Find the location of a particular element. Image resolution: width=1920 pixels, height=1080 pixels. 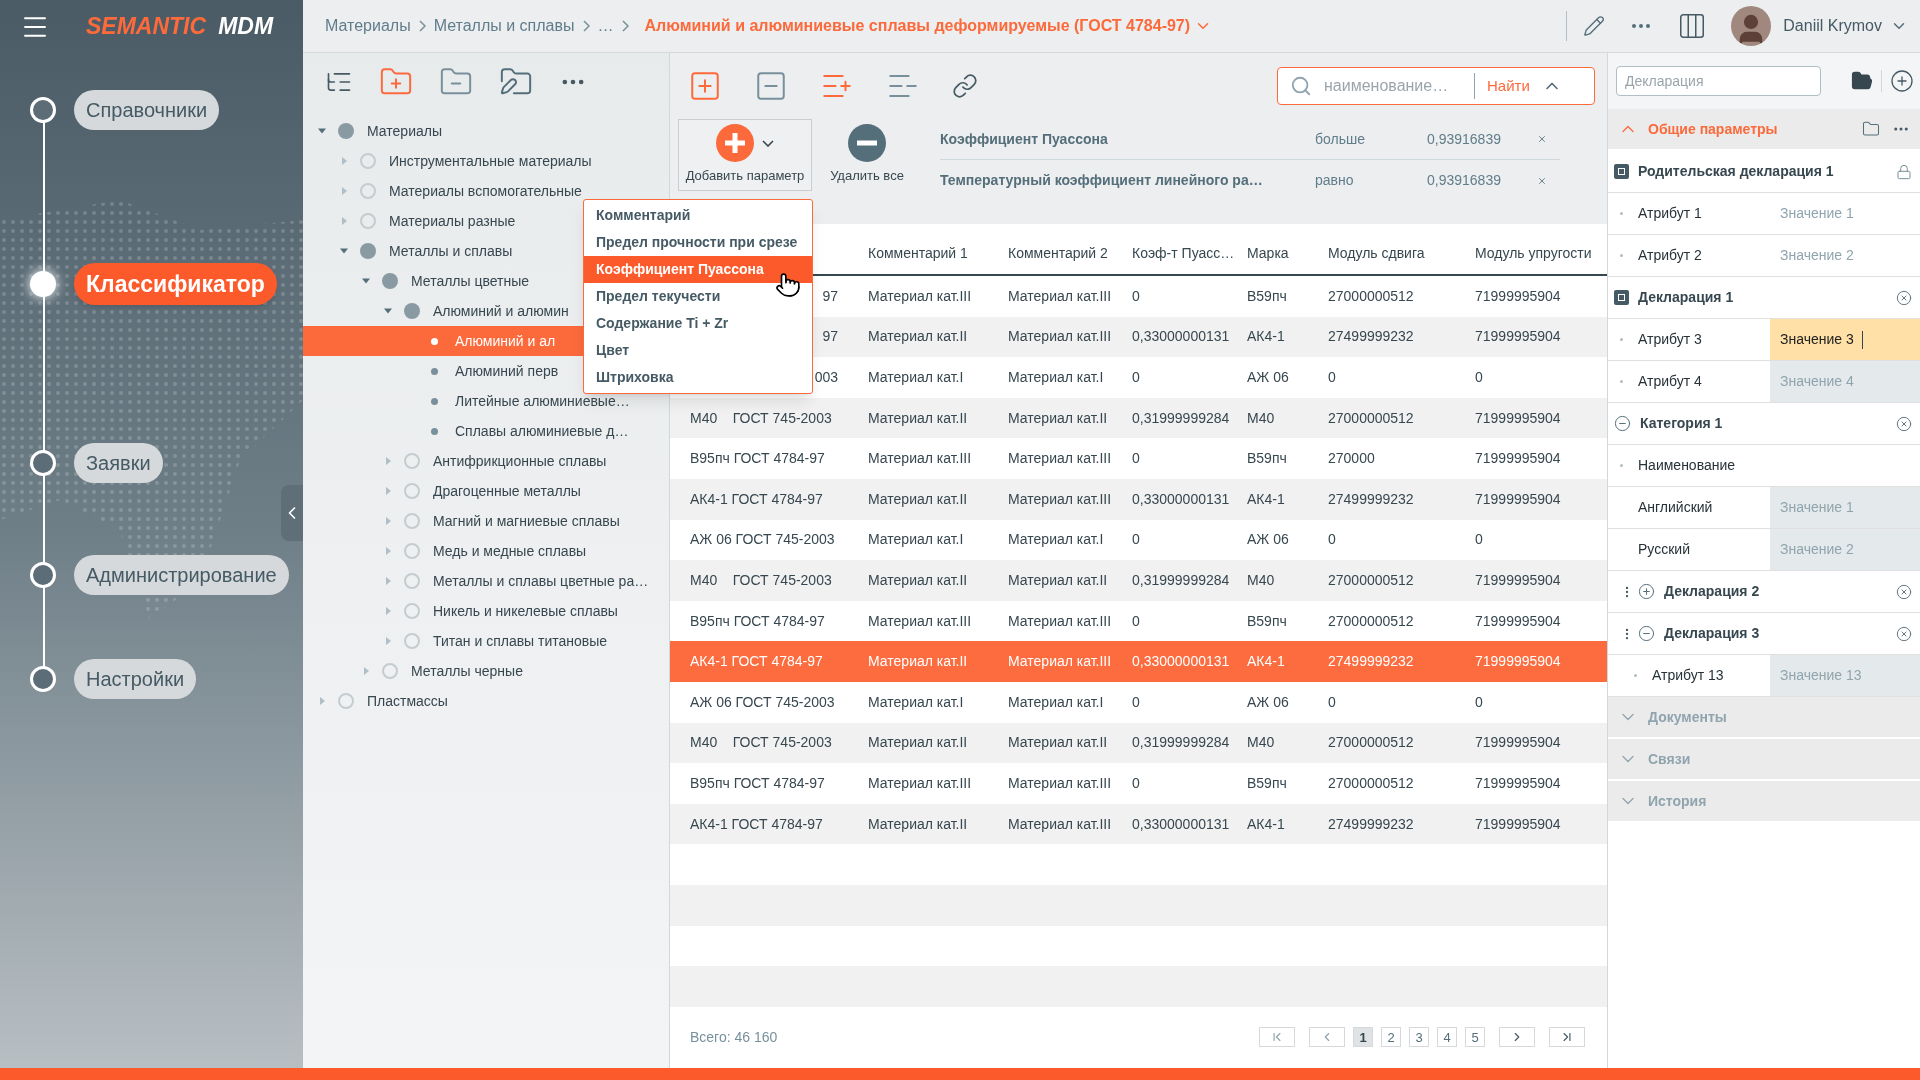

nav-item: Настройки is located at coordinates (135, 679).